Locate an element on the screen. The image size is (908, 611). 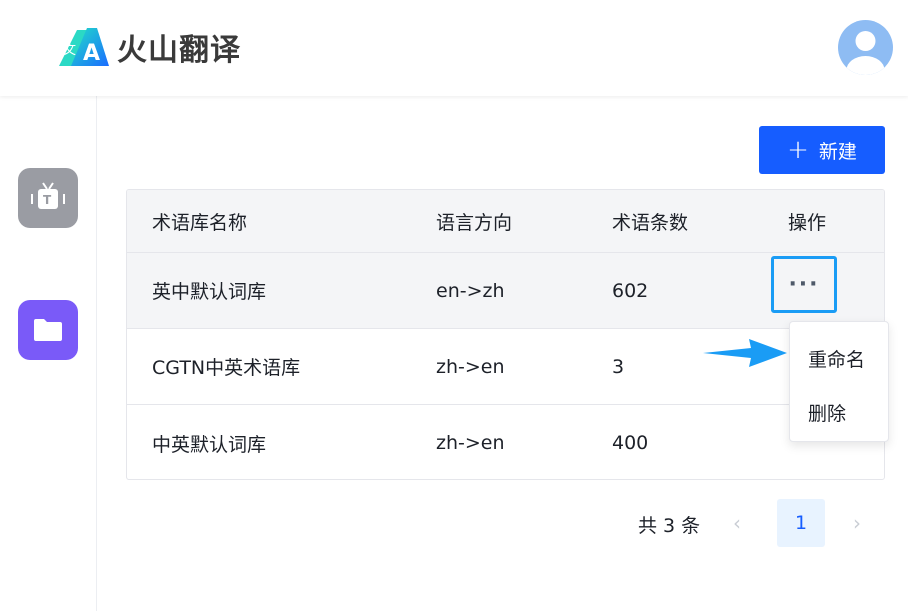
tv-translate-icon: T is located at coordinates (48, 195).